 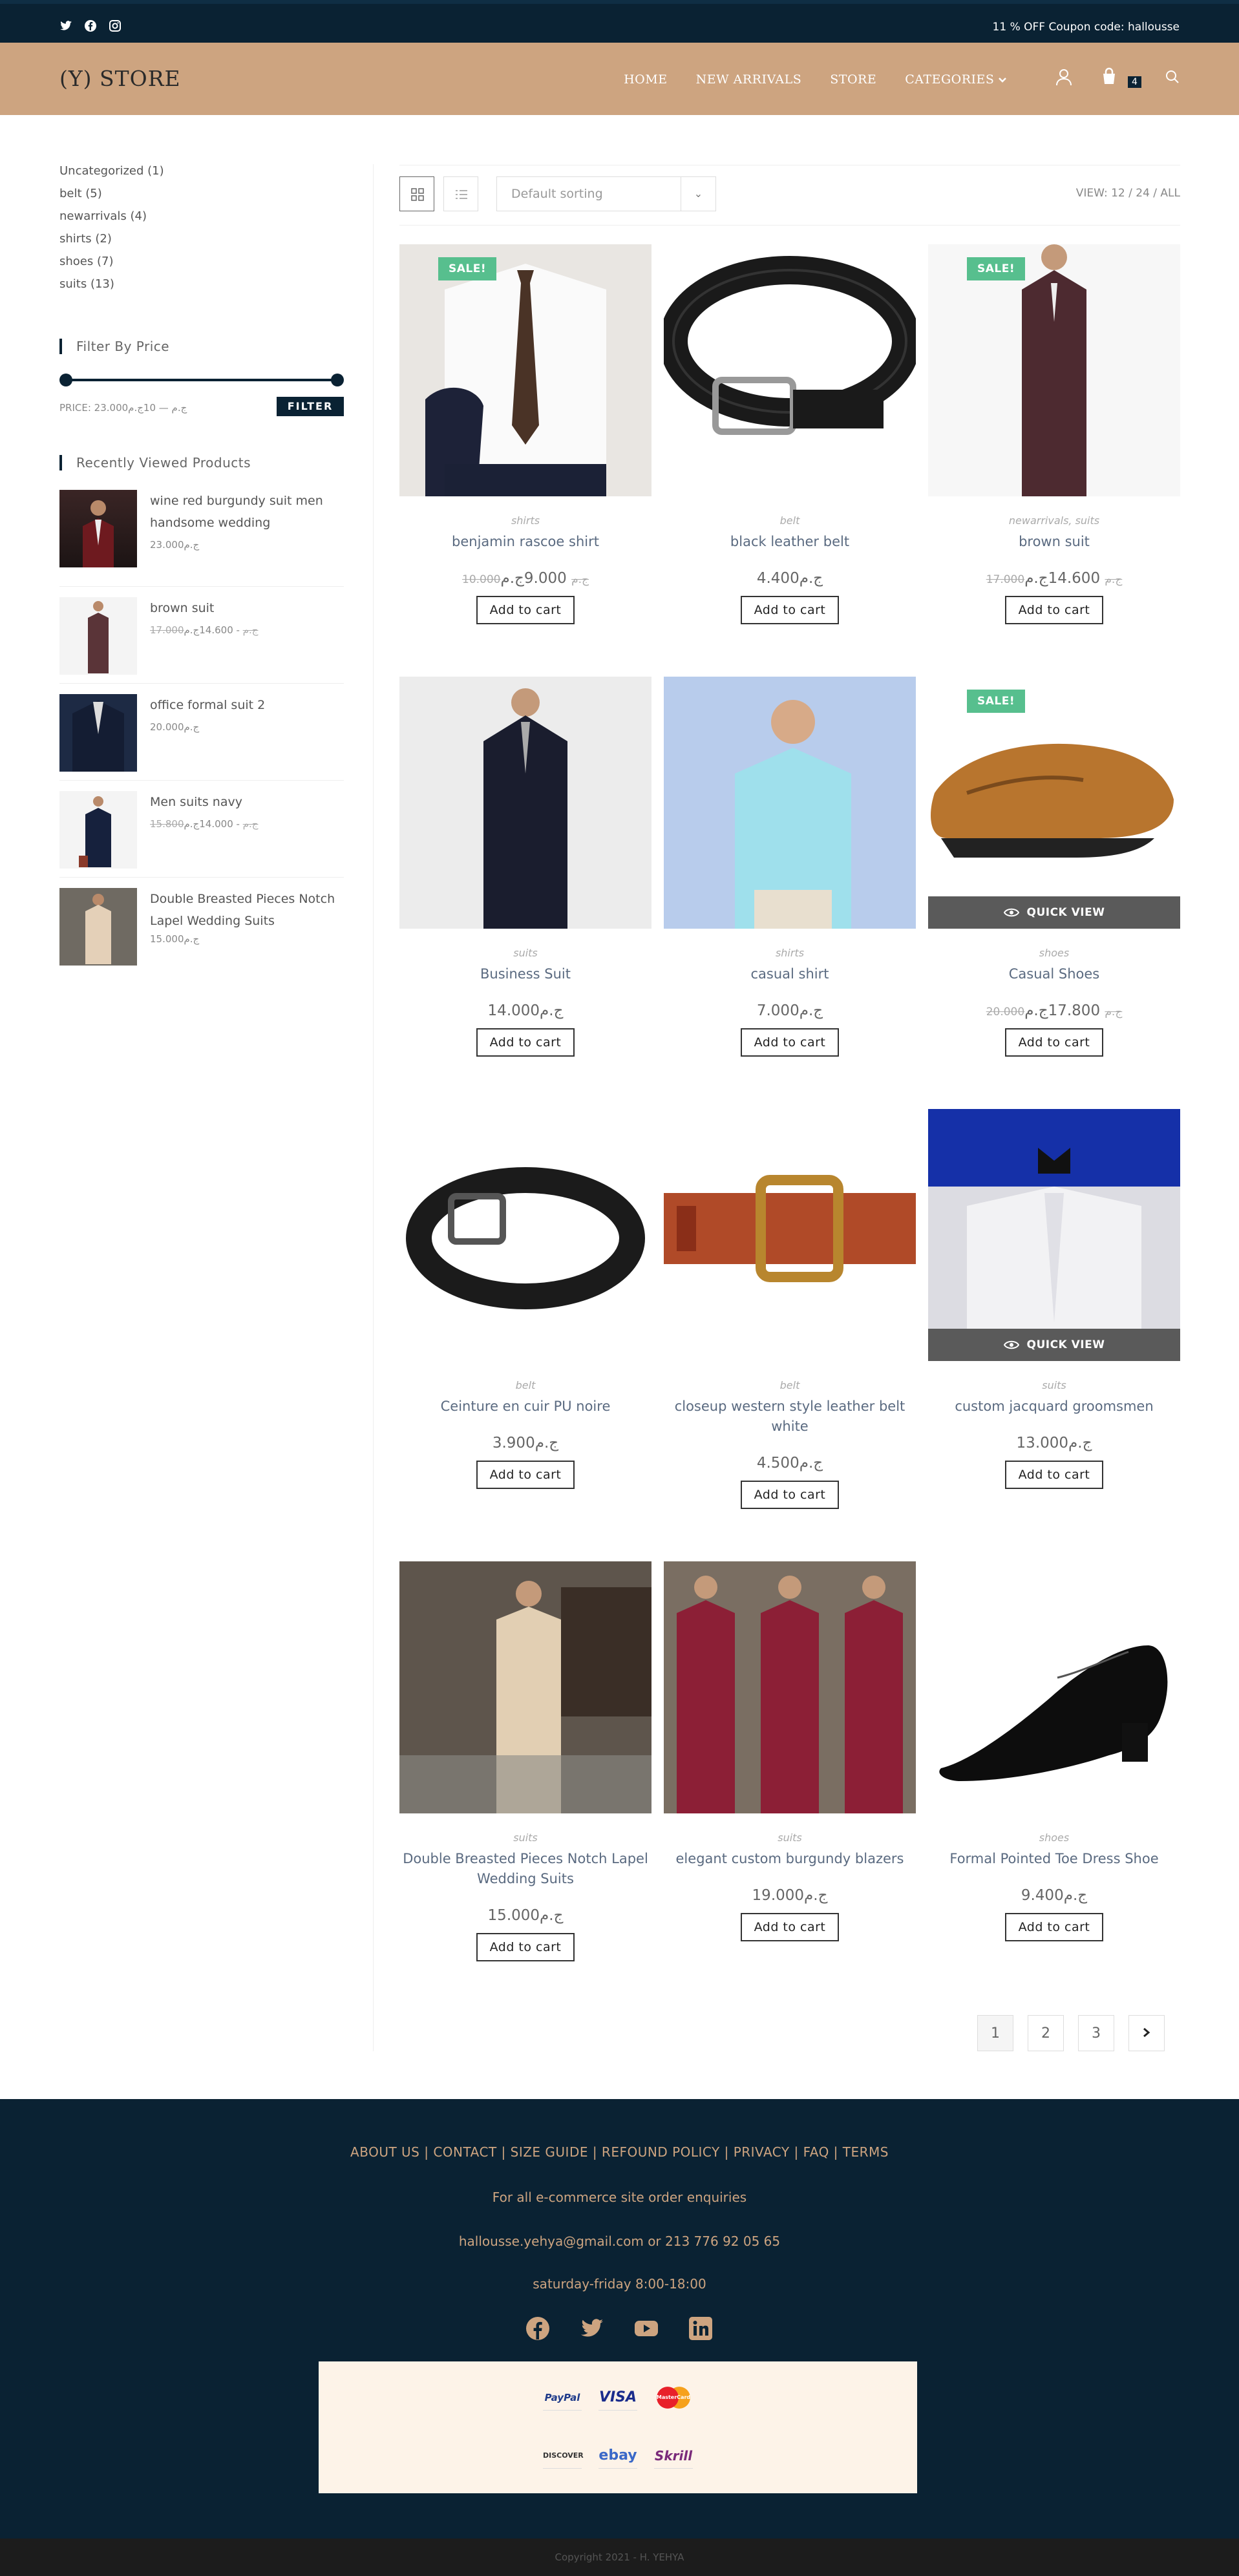 I want to click on youtube-icon, so click(x=646, y=2328).